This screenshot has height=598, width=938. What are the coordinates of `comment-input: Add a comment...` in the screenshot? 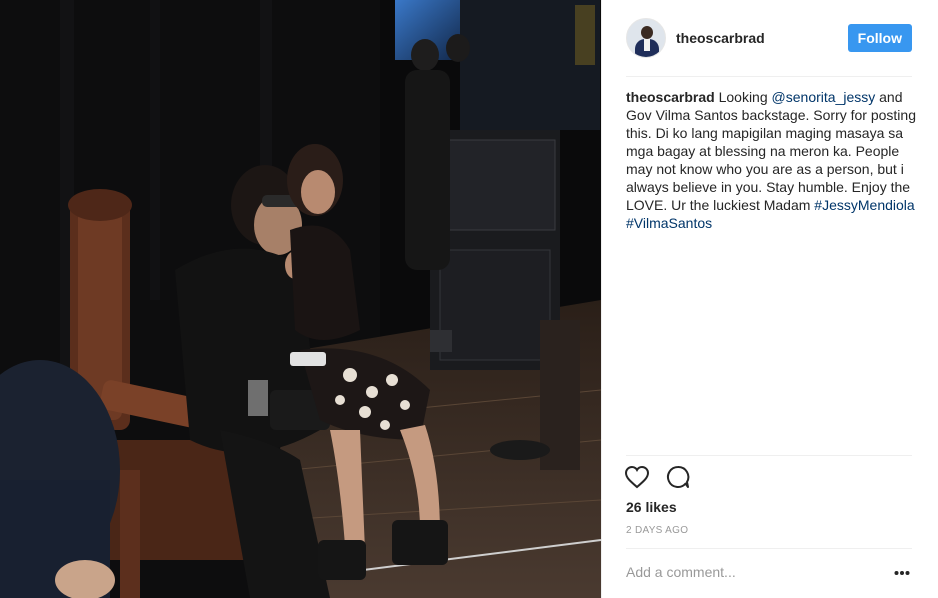 It's located at (746, 572).